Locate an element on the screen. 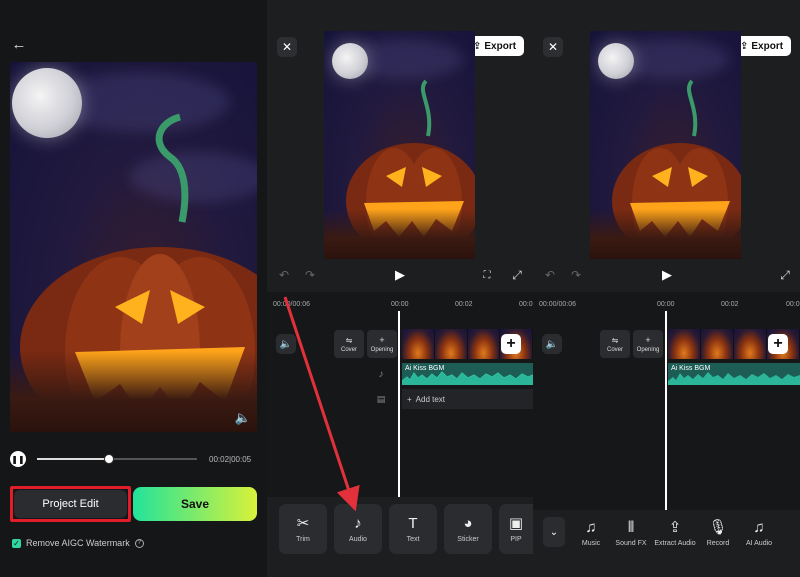  ai-audio-icon: ♫ is located at coordinates (759, 527).